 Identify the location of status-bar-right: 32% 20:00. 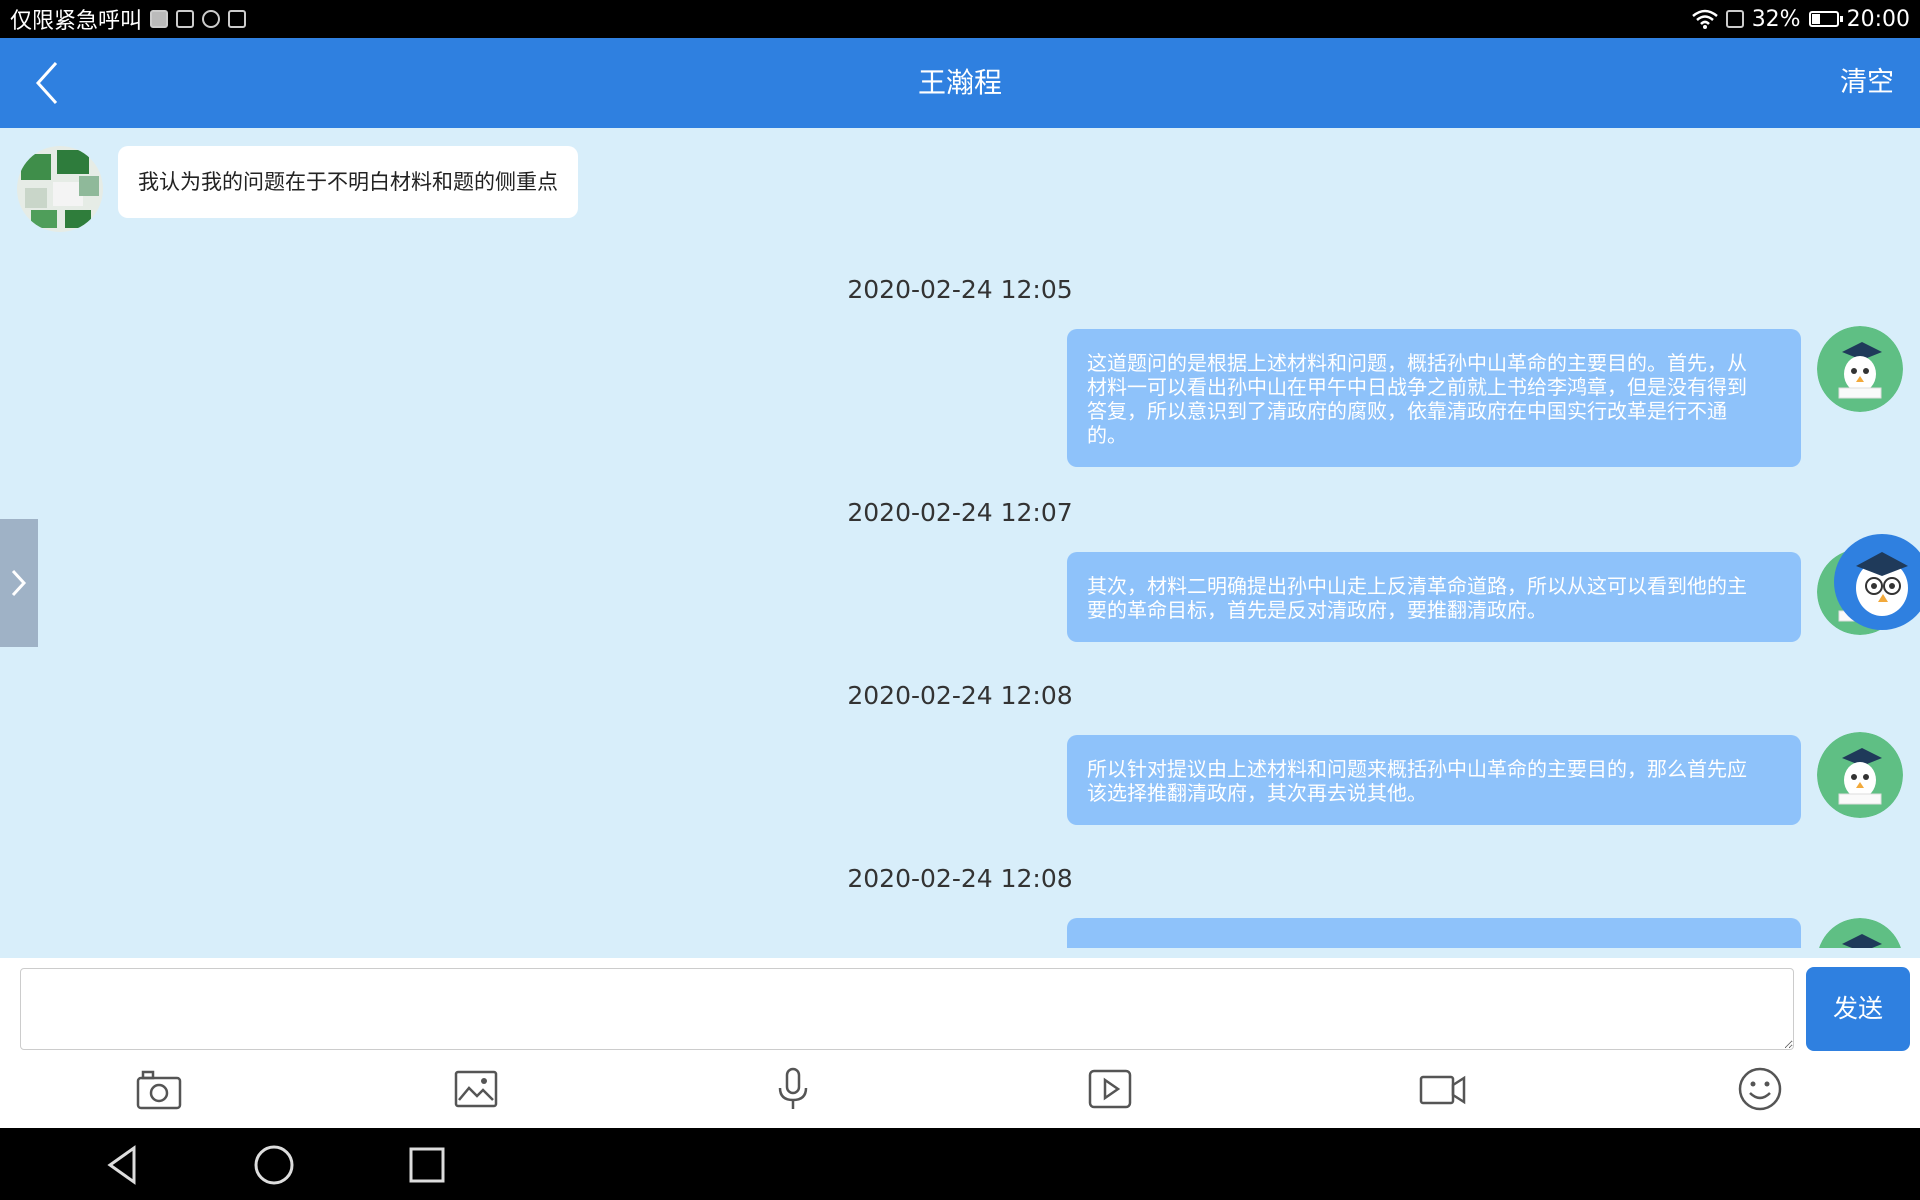
(1800, 19).